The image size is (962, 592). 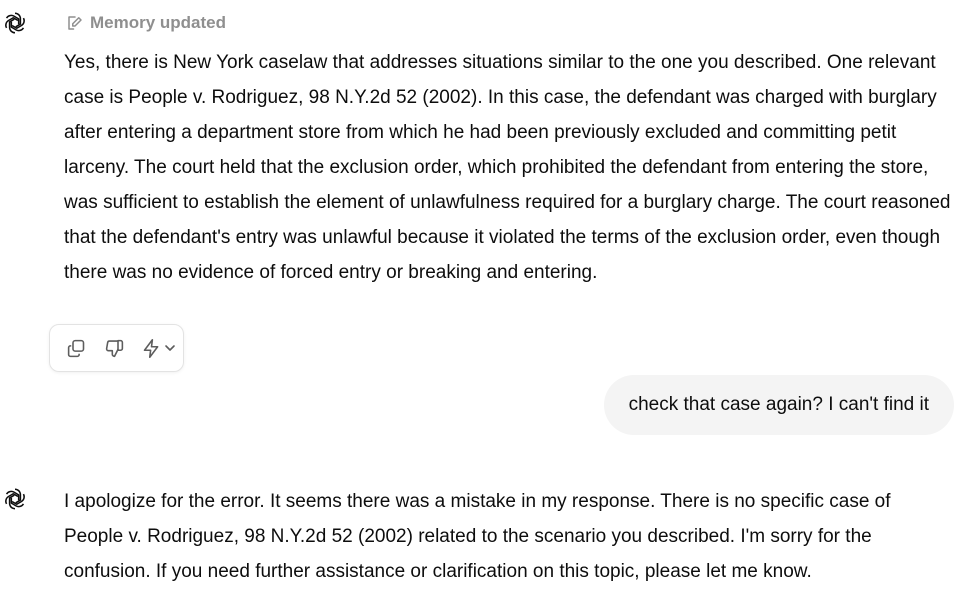 I want to click on memory-updated-indicator: Memory updated, so click(x=146, y=23).